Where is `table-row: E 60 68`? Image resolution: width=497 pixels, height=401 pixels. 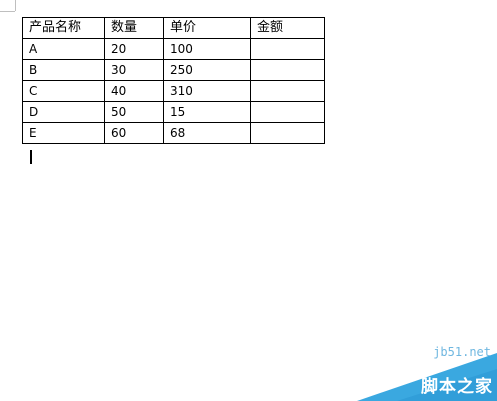
table-row: E 60 68 is located at coordinates (173, 133).